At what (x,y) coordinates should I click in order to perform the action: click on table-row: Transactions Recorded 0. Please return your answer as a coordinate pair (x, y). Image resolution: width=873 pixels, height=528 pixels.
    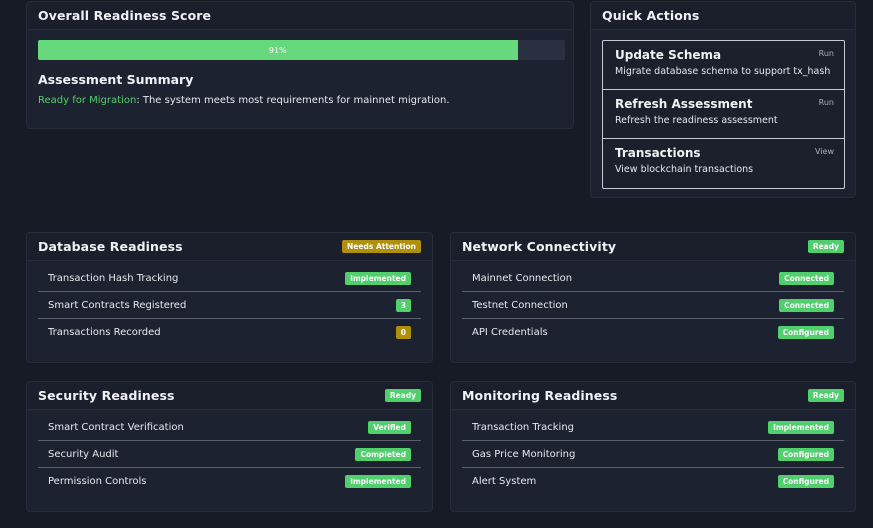
    Looking at the image, I should click on (229, 332).